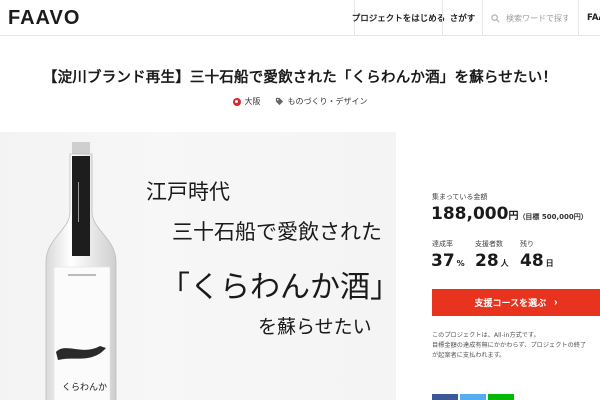  I want to click on faavo-logo: FAAVO, so click(44, 18).